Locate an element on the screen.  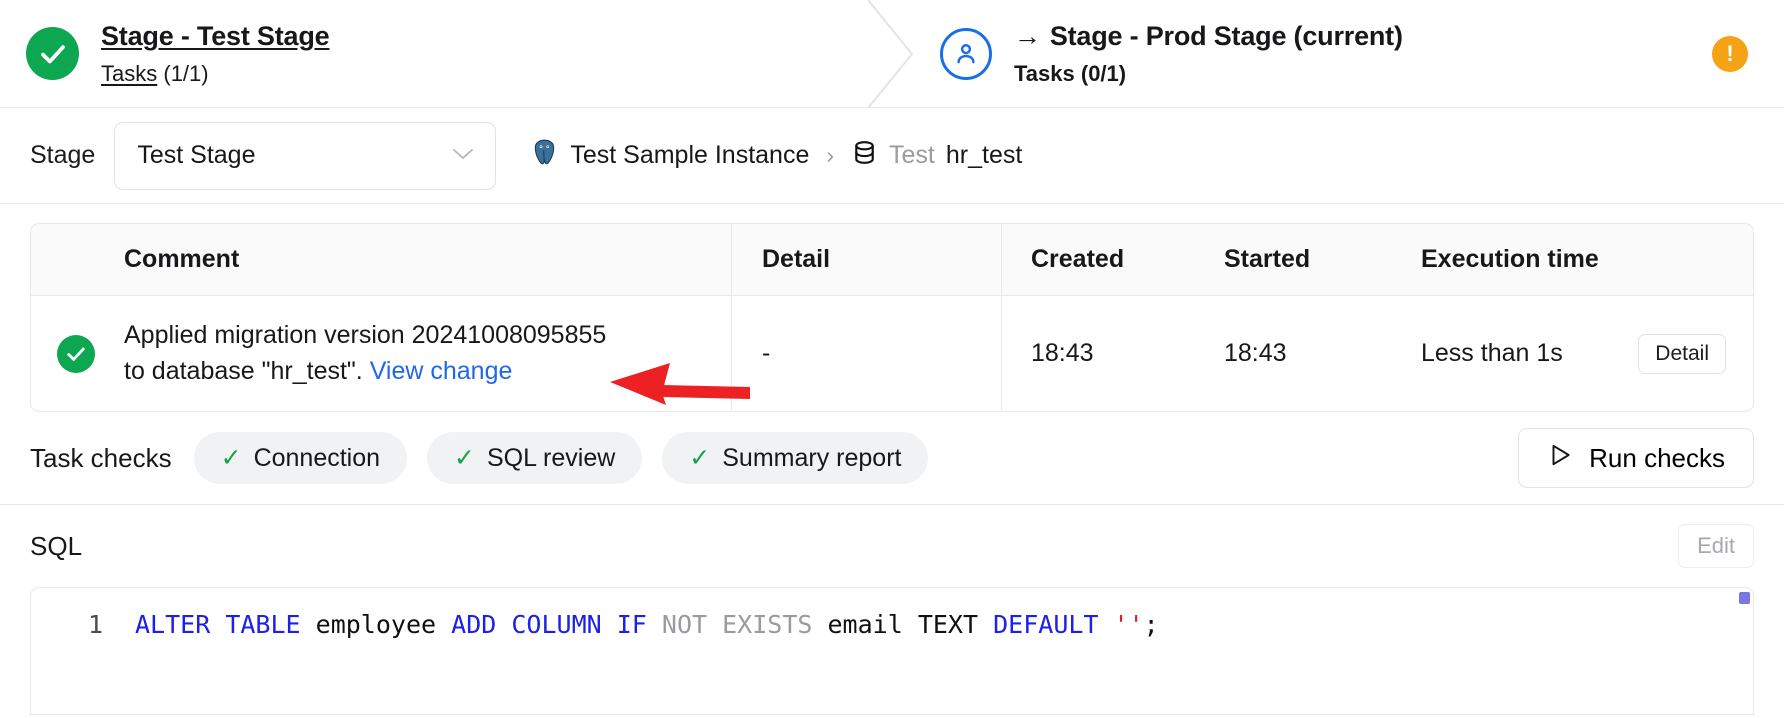
tasks-count-prod: (0/1) is located at coordinates (1103, 73).